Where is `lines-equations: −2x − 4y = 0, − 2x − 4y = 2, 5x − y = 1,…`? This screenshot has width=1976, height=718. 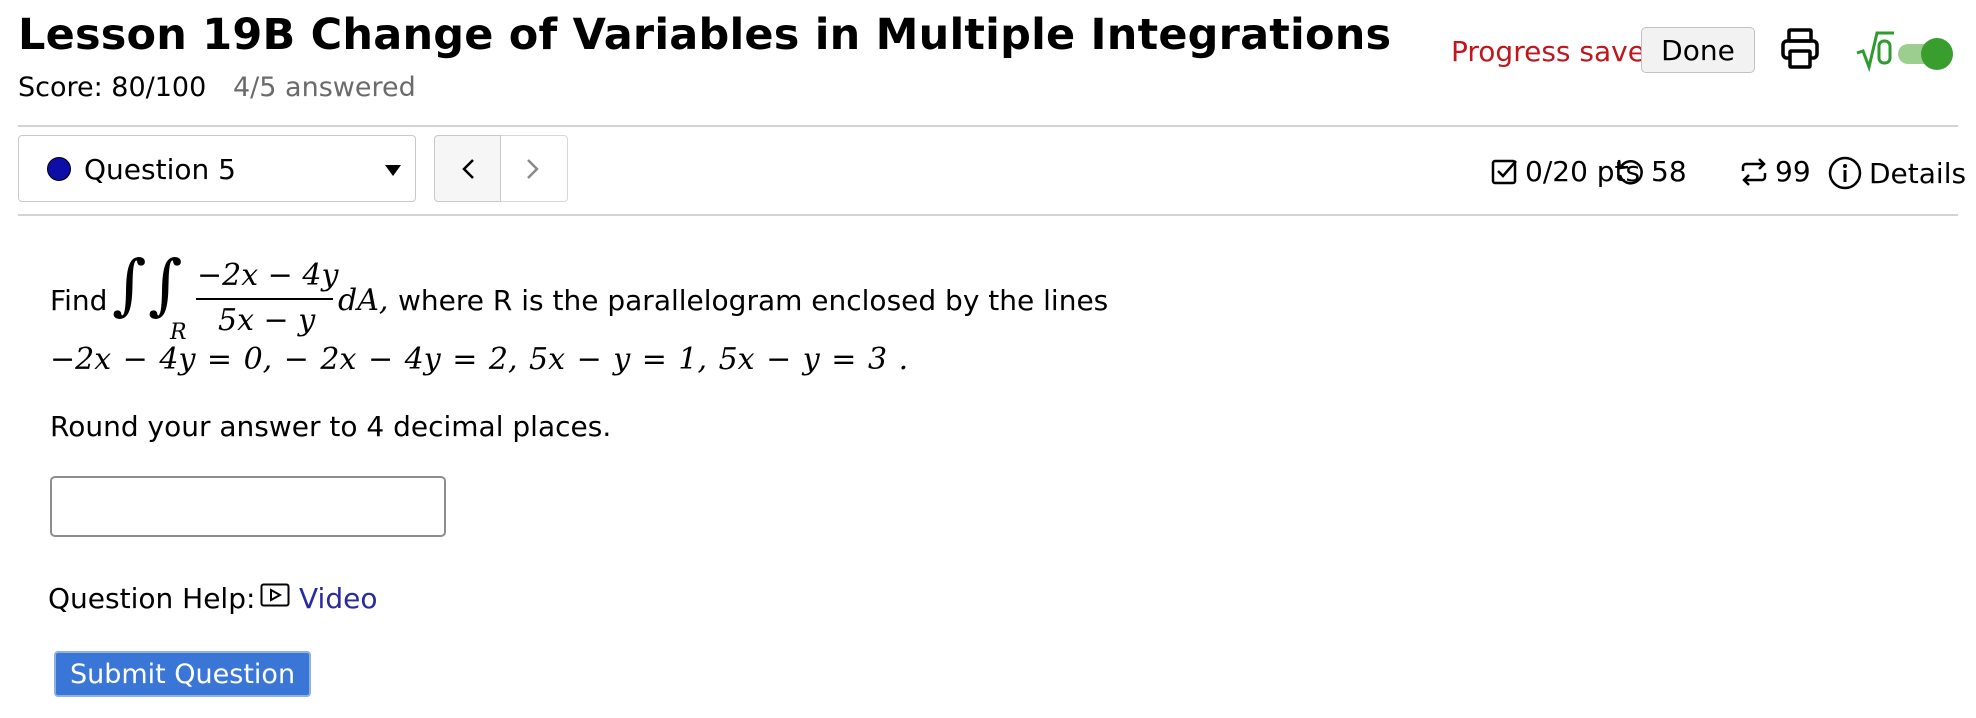 lines-equations: −2x − 4y = 0, − 2x − 4y = 2, 5x − y = 1,… is located at coordinates (479, 359).